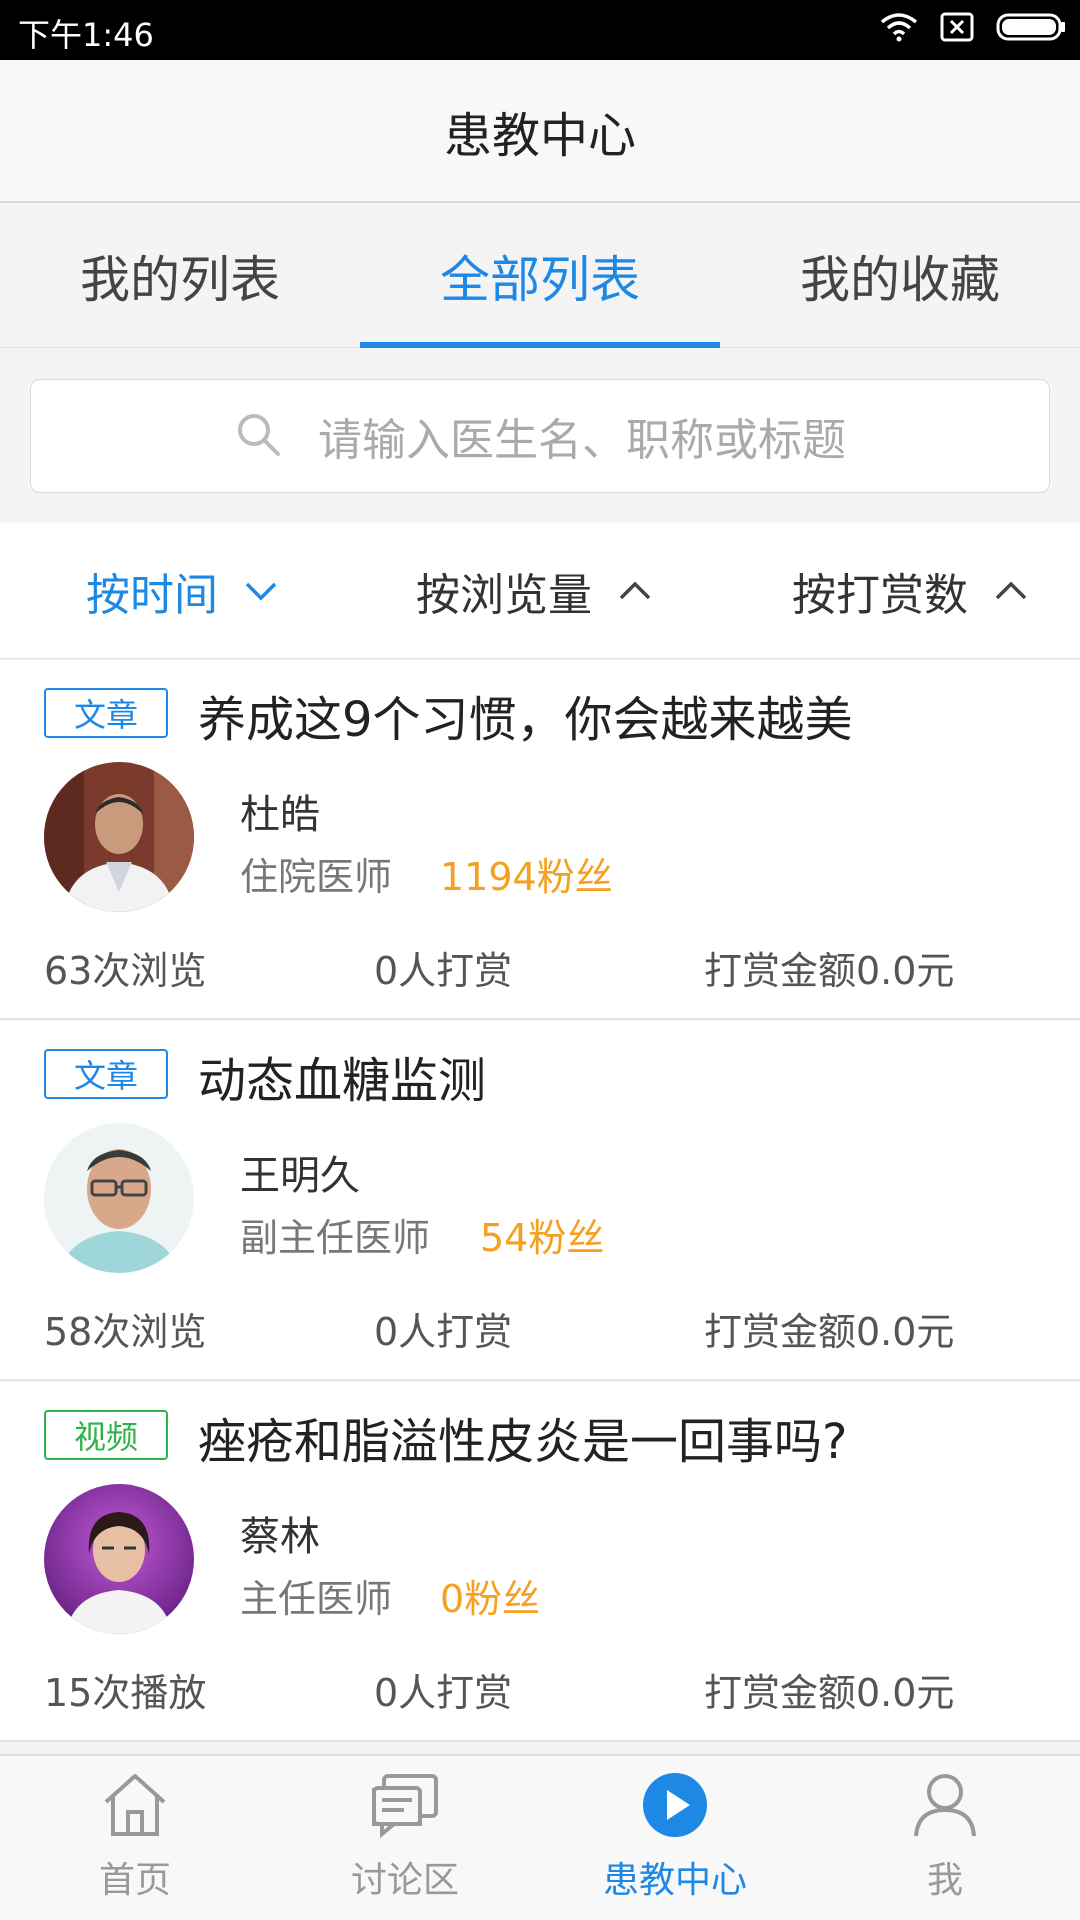 Image resolution: width=1080 pixels, height=1920 pixels. What do you see at coordinates (316, 877) in the screenshot?
I see `author-title: 住院医师` at bounding box center [316, 877].